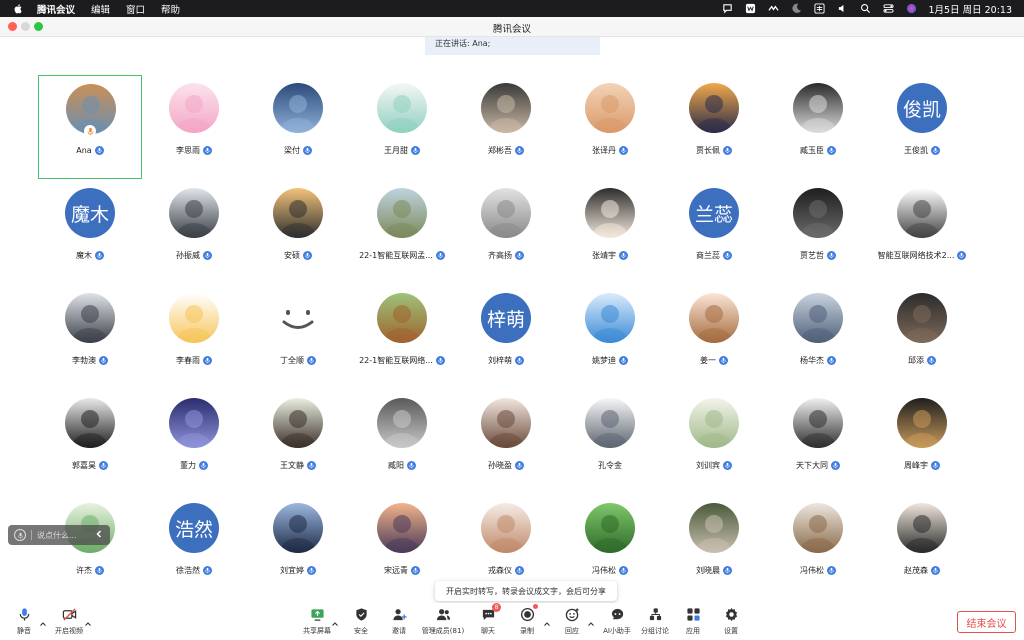 Image resolution: width=1024 pixels, height=640 pixels. What do you see at coordinates (922, 127) in the screenshot?
I see `participant-tile: 俊凯 王俊凯` at bounding box center [922, 127].